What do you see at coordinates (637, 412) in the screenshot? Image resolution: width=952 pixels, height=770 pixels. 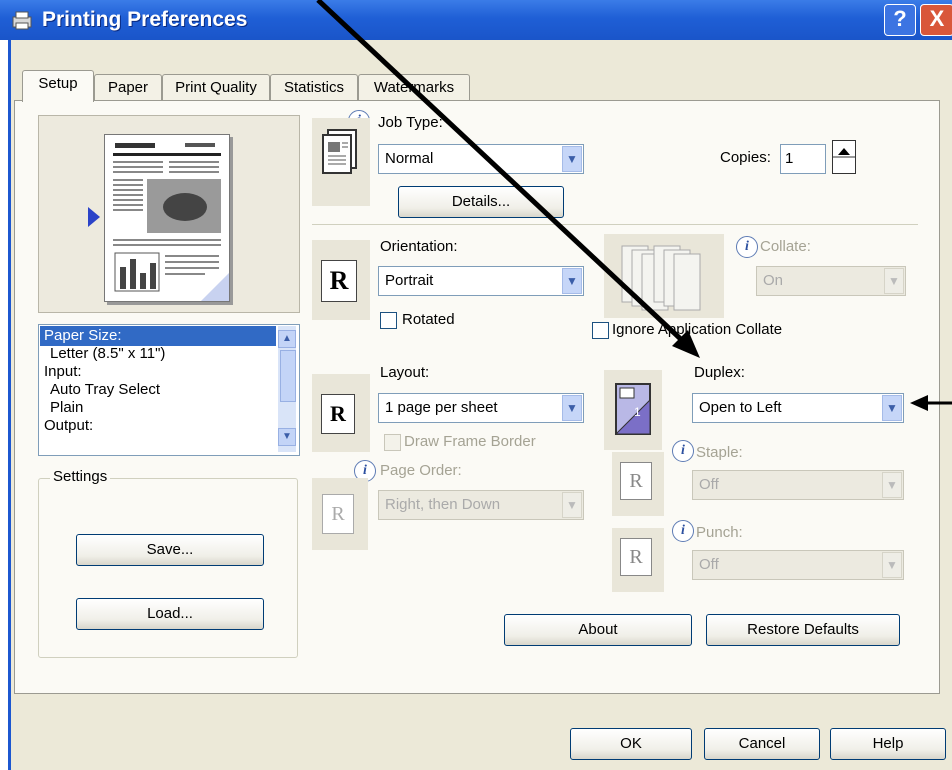 I see `svg-text: 1` at bounding box center [637, 412].